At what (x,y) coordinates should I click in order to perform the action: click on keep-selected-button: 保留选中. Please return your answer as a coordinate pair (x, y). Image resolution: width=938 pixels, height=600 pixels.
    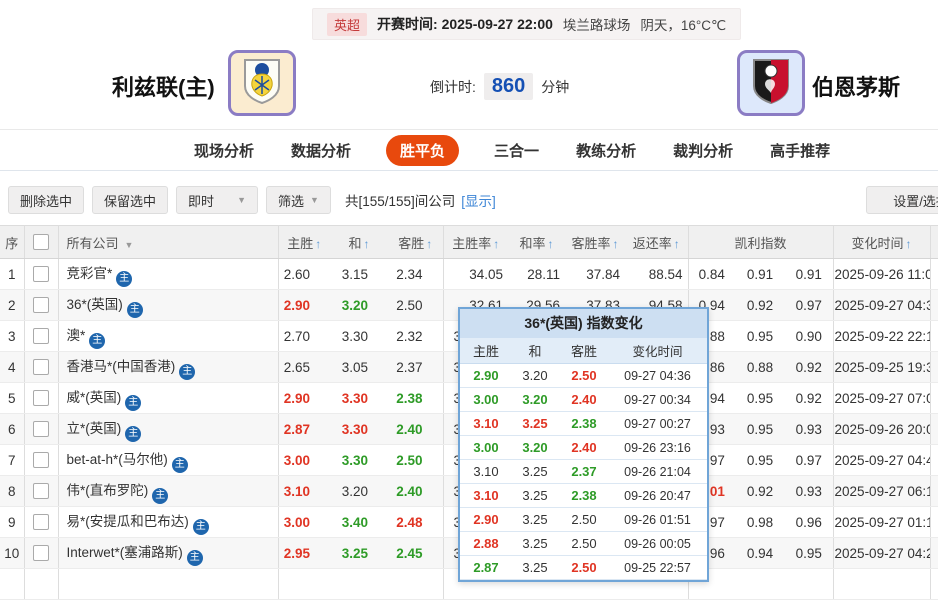
    Looking at the image, I should click on (130, 200).